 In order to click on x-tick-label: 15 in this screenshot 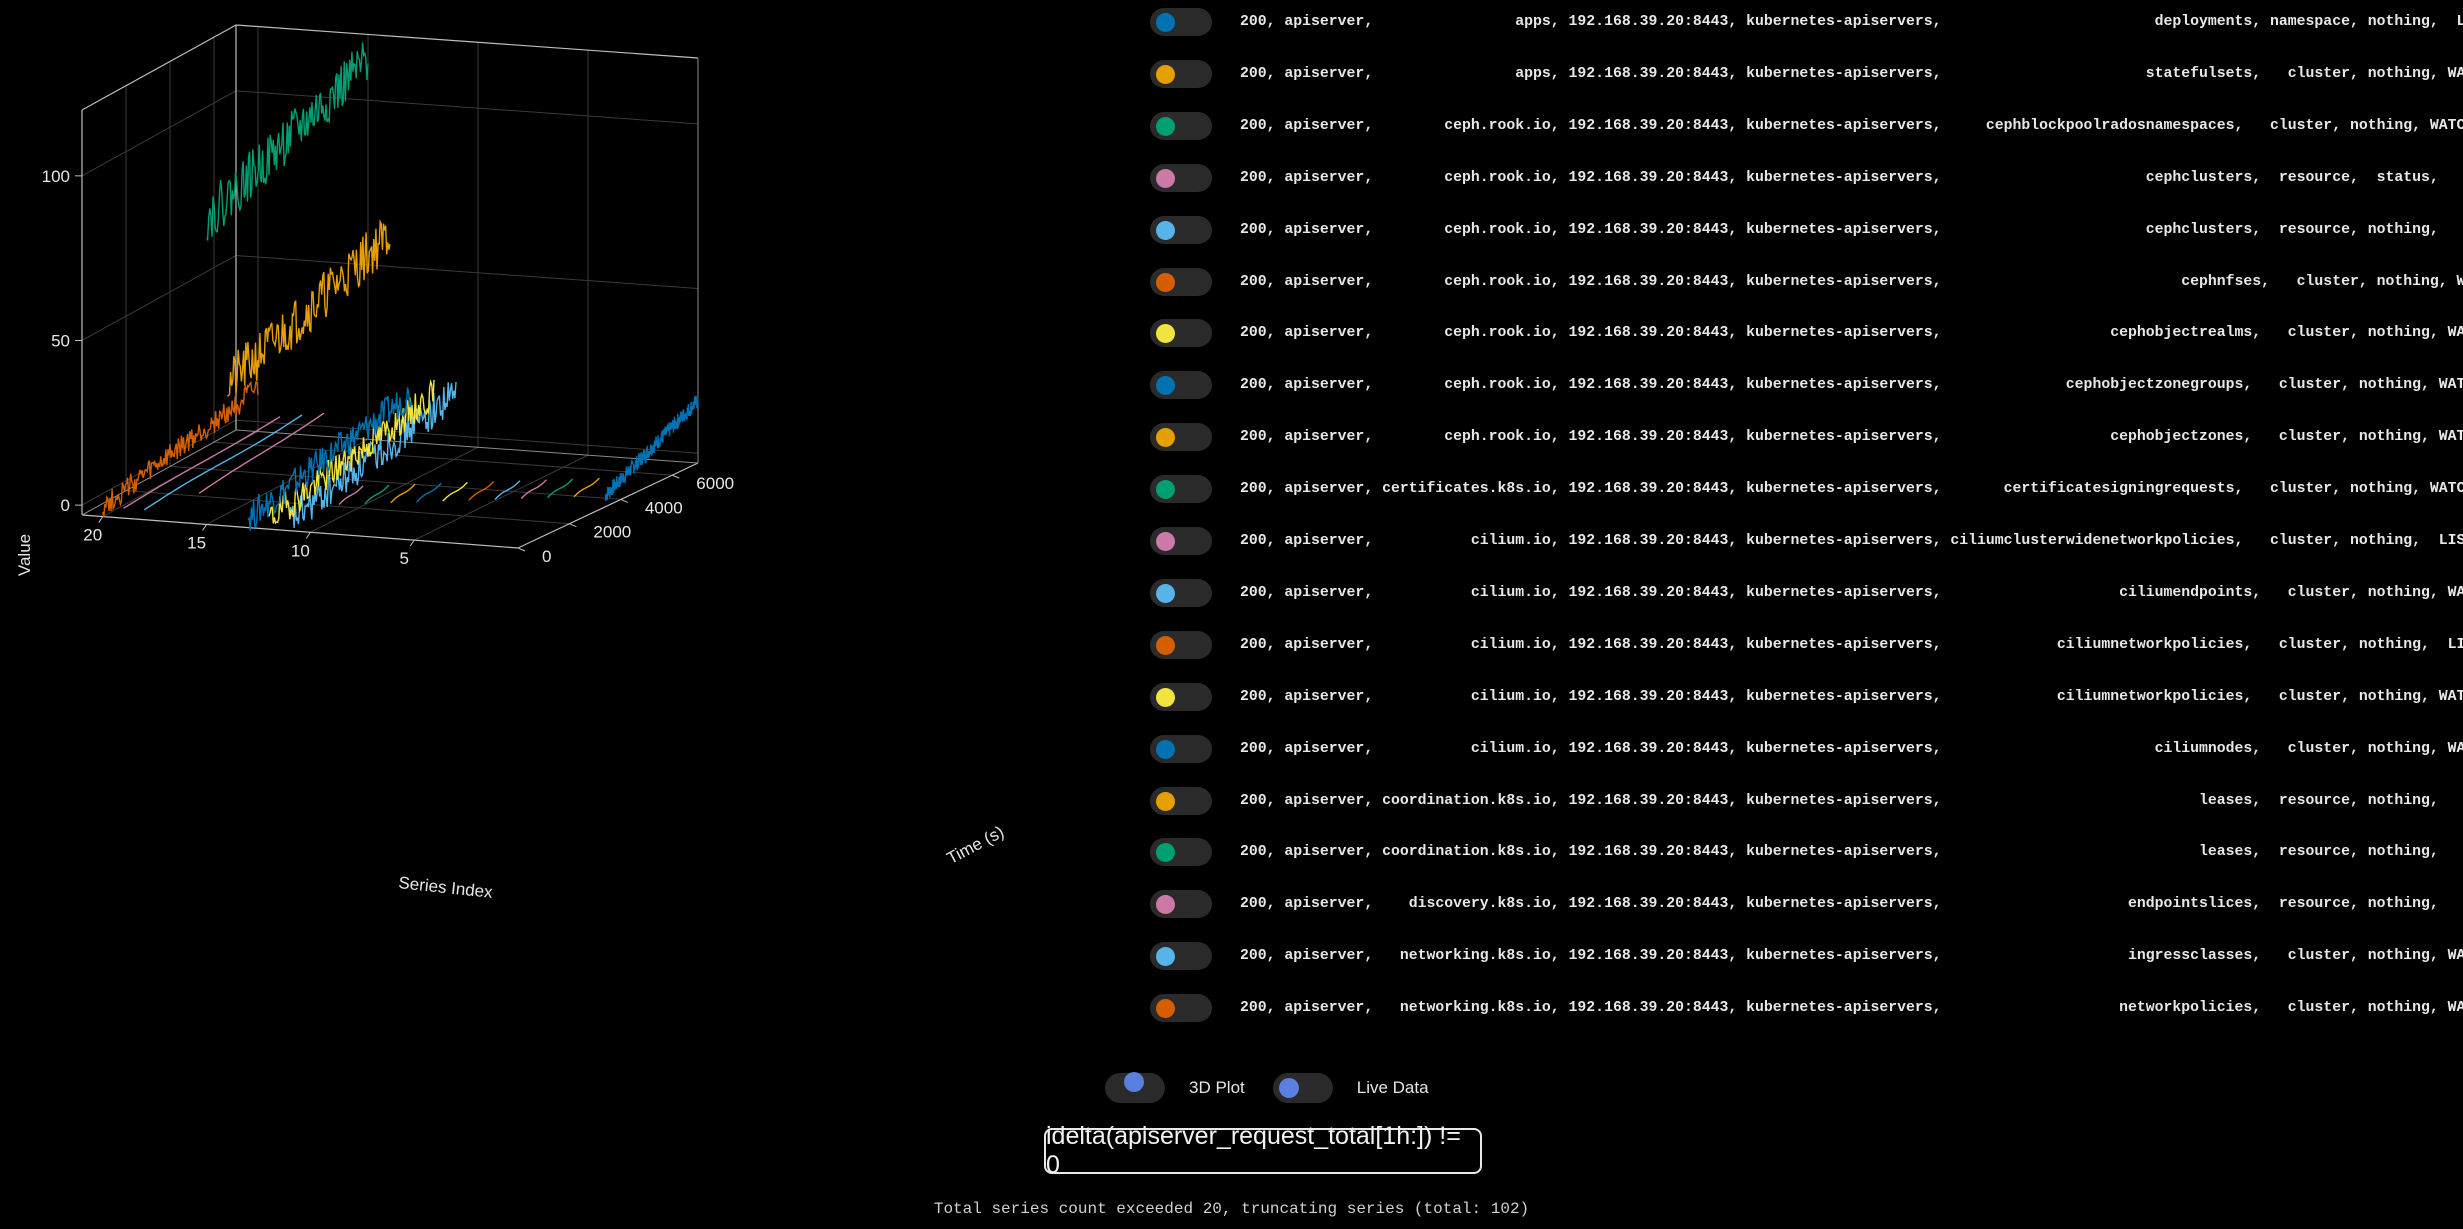, I will do `click(196, 542)`.